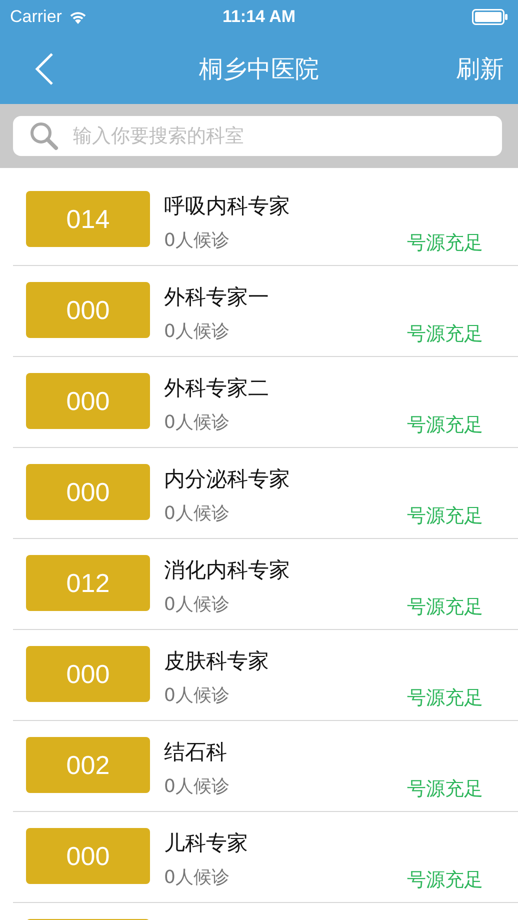 The width and height of the screenshot is (518, 920). Describe the element at coordinates (323, 661) in the screenshot. I see `department-name: 皮肤科专家` at that location.